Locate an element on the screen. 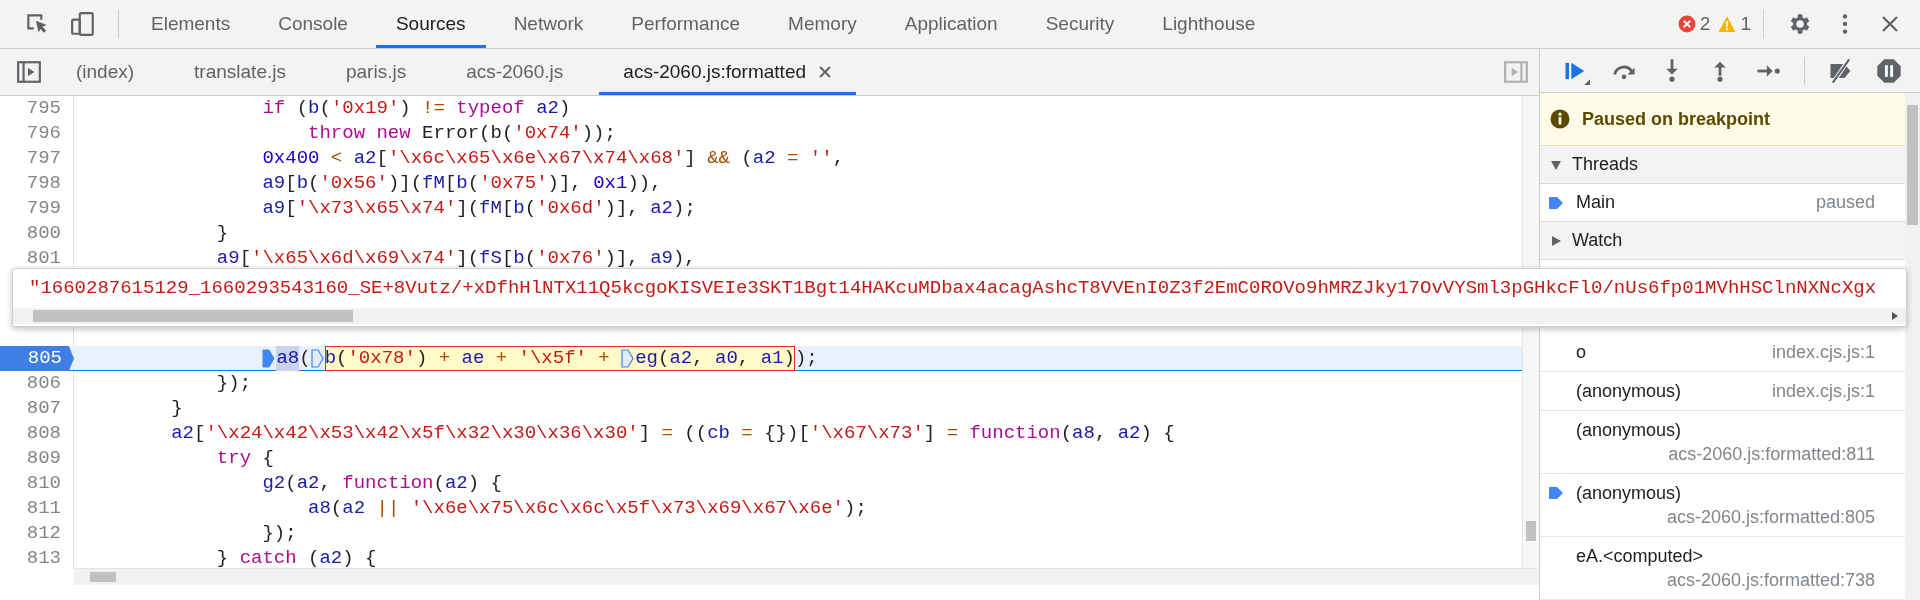 The height and width of the screenshot is (600, 1920). expanded-triangle-icon is located at coordinates (1556, 164).